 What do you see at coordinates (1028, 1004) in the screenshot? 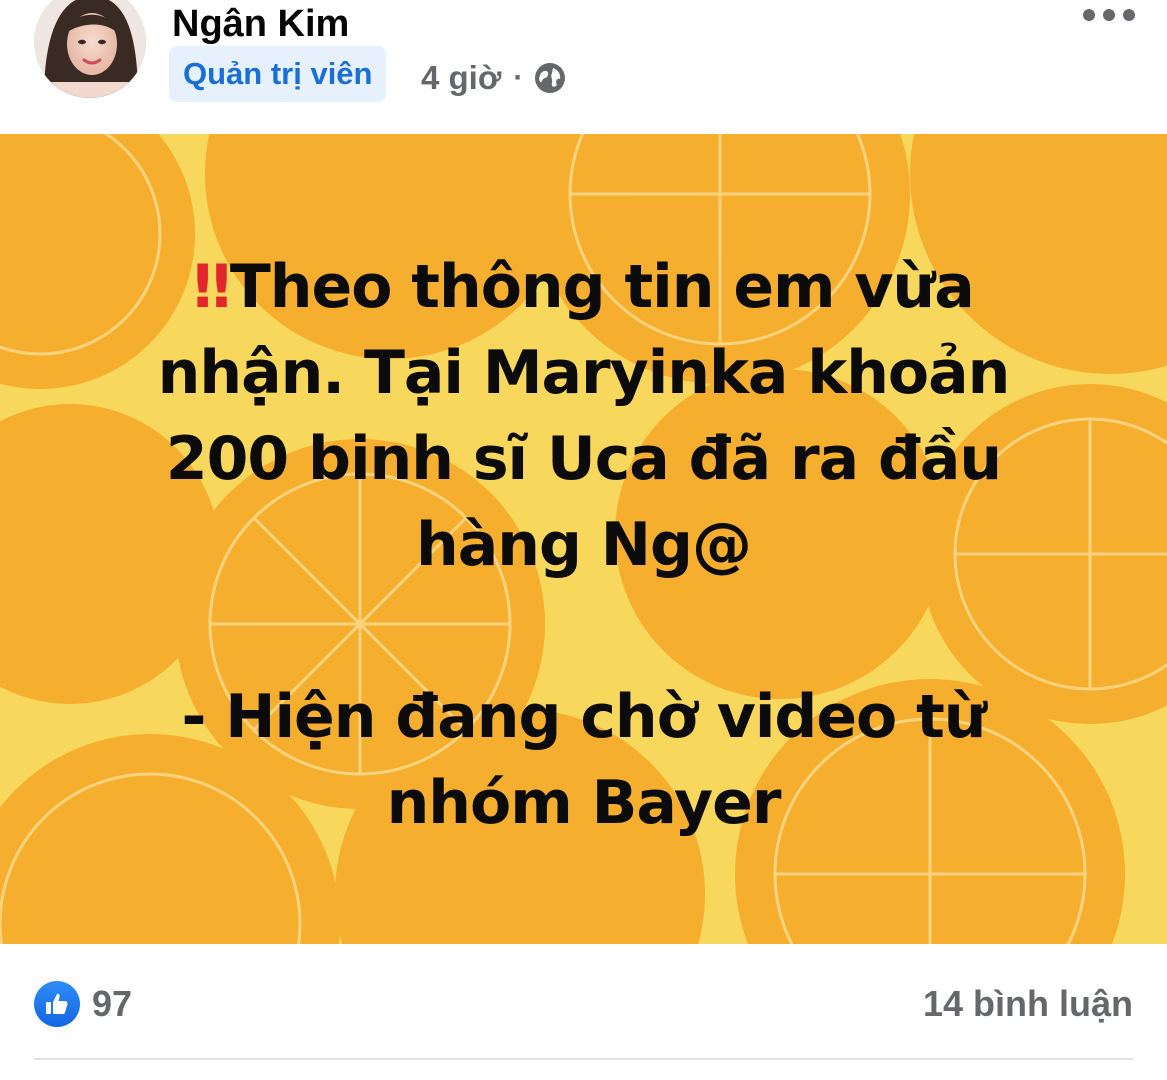
I see `comments-count: 14 bình luận` at bounding box center [1028, 1004].